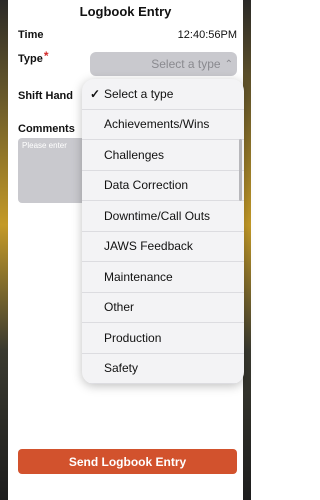  I want to click on dropdown-option: Maintenance, so click(163, 277).